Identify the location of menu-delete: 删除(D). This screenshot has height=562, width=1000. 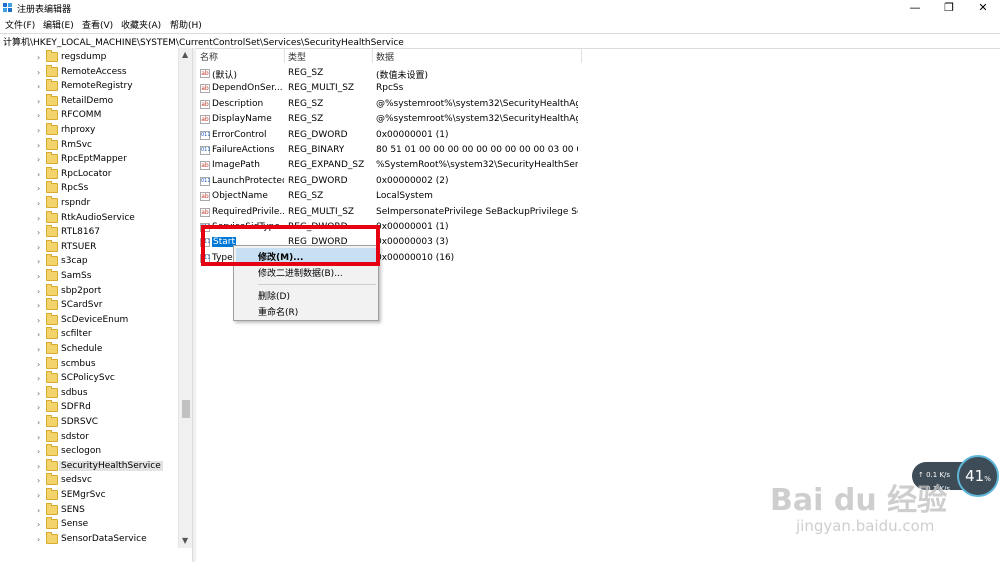
(306, 294).